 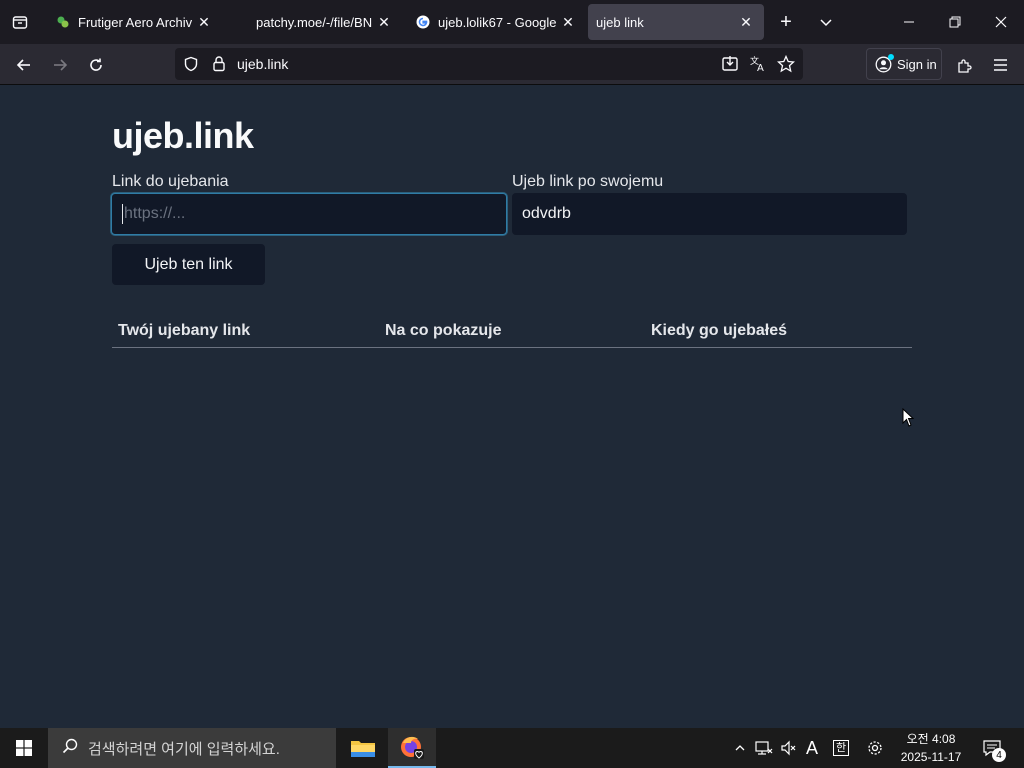 I want to click on ime-hangul-mode-icon: 한, so click(x=841, y=748).